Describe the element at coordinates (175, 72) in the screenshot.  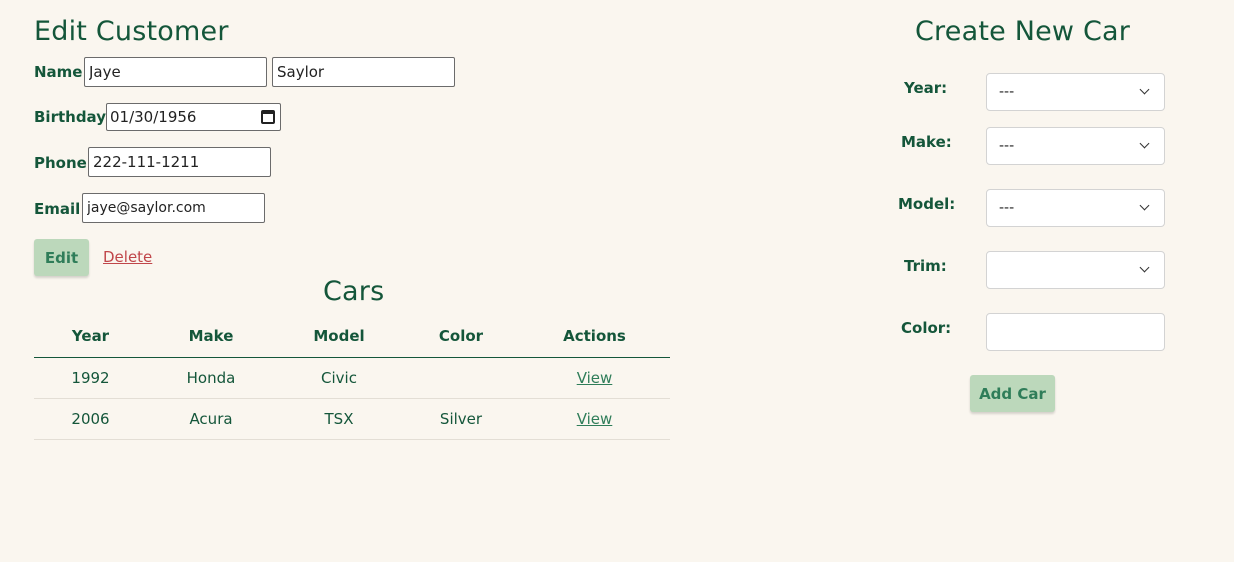
I see `first-name-field` at that location.